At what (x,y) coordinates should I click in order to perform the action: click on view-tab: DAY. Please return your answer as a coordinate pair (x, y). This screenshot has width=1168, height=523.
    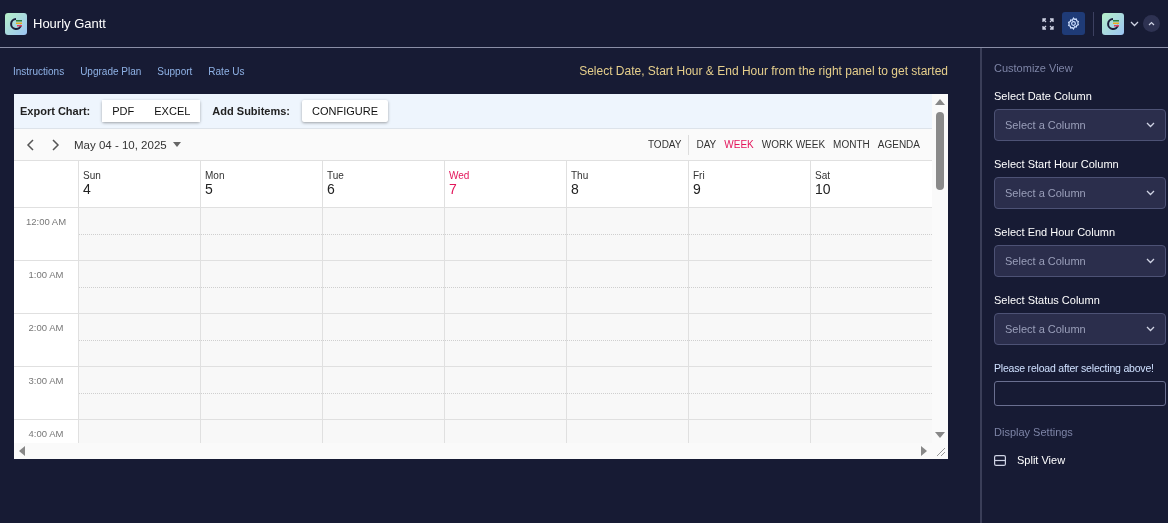
    Looking at the image, I should click on (706, 144).